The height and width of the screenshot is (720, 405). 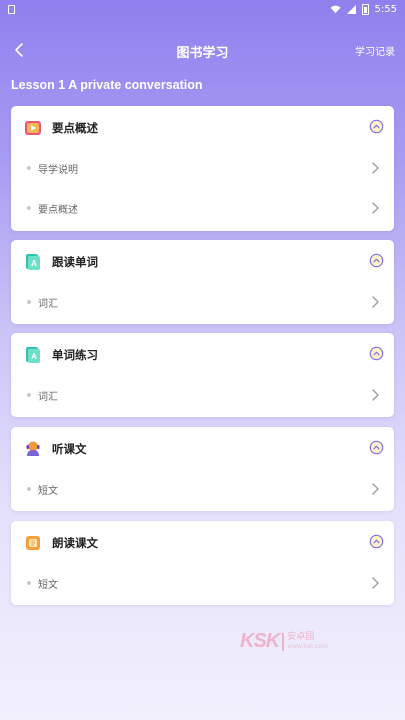 I want to click on status-bar: 5:55, so click(x=202, y=9).